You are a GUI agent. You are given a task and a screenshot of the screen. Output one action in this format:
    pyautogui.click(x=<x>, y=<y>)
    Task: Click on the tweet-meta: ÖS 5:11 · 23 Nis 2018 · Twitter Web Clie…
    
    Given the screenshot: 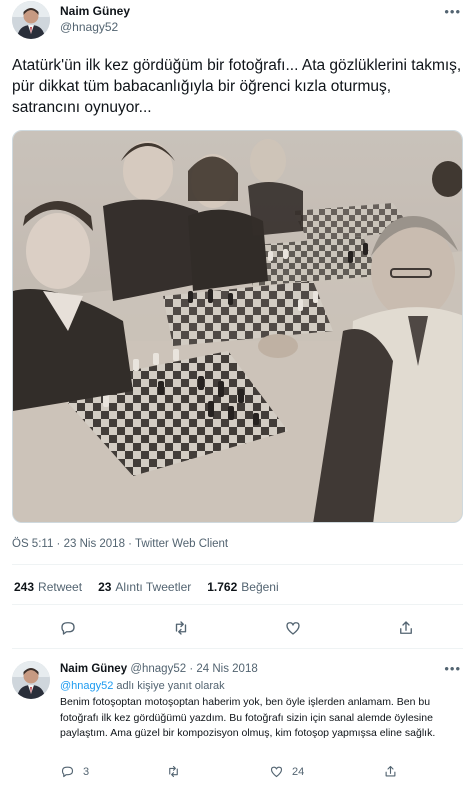 What is the action you would take?
    pyautogui.click(x=120, y=544)
    